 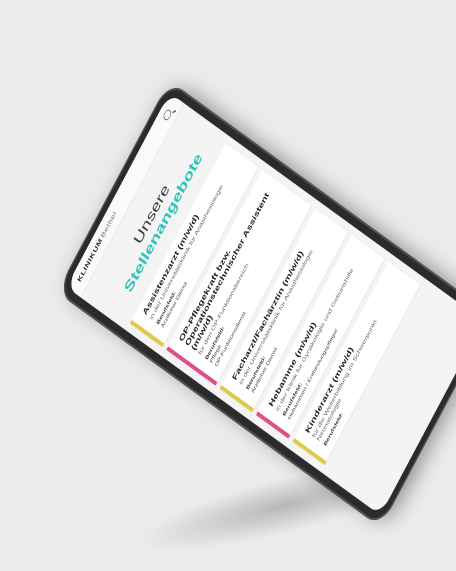 What do you see at coordinates (90, 260) in the screenshot?
I see `logo-main-text: KLINIKUM` at bounding box center [90, 260].